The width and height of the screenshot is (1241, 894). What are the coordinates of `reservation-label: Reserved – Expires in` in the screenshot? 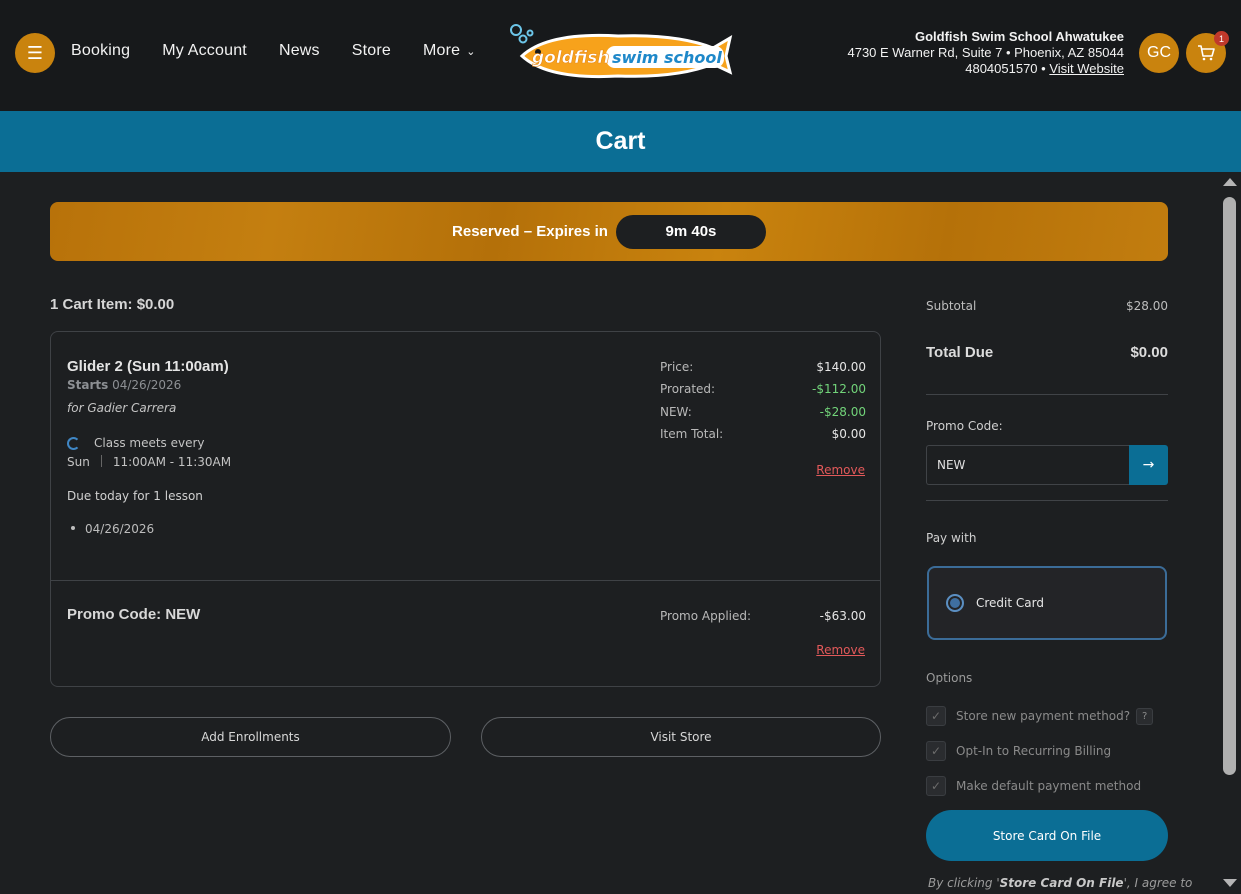 It's located at (530, 231).